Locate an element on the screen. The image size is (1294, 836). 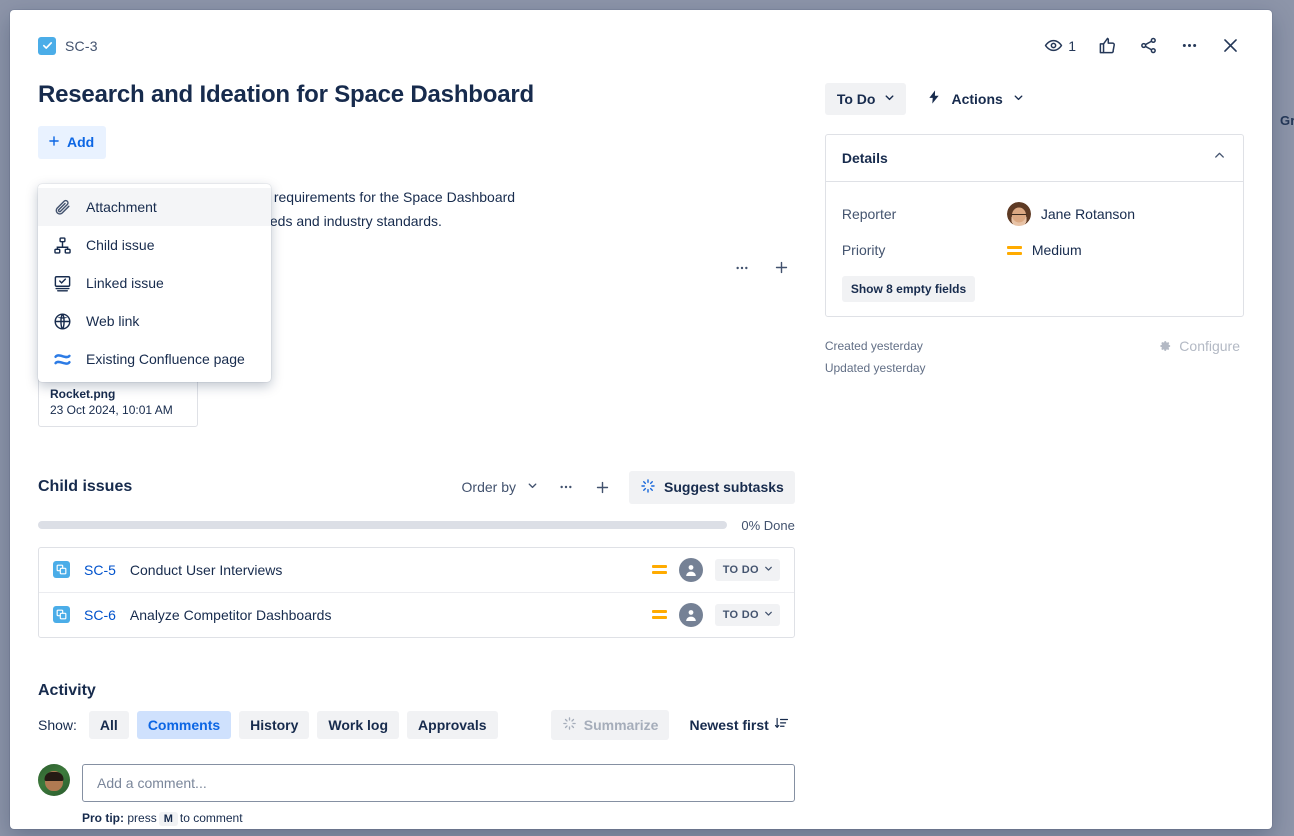
task-check-icon is located at coordinates (47, 45).